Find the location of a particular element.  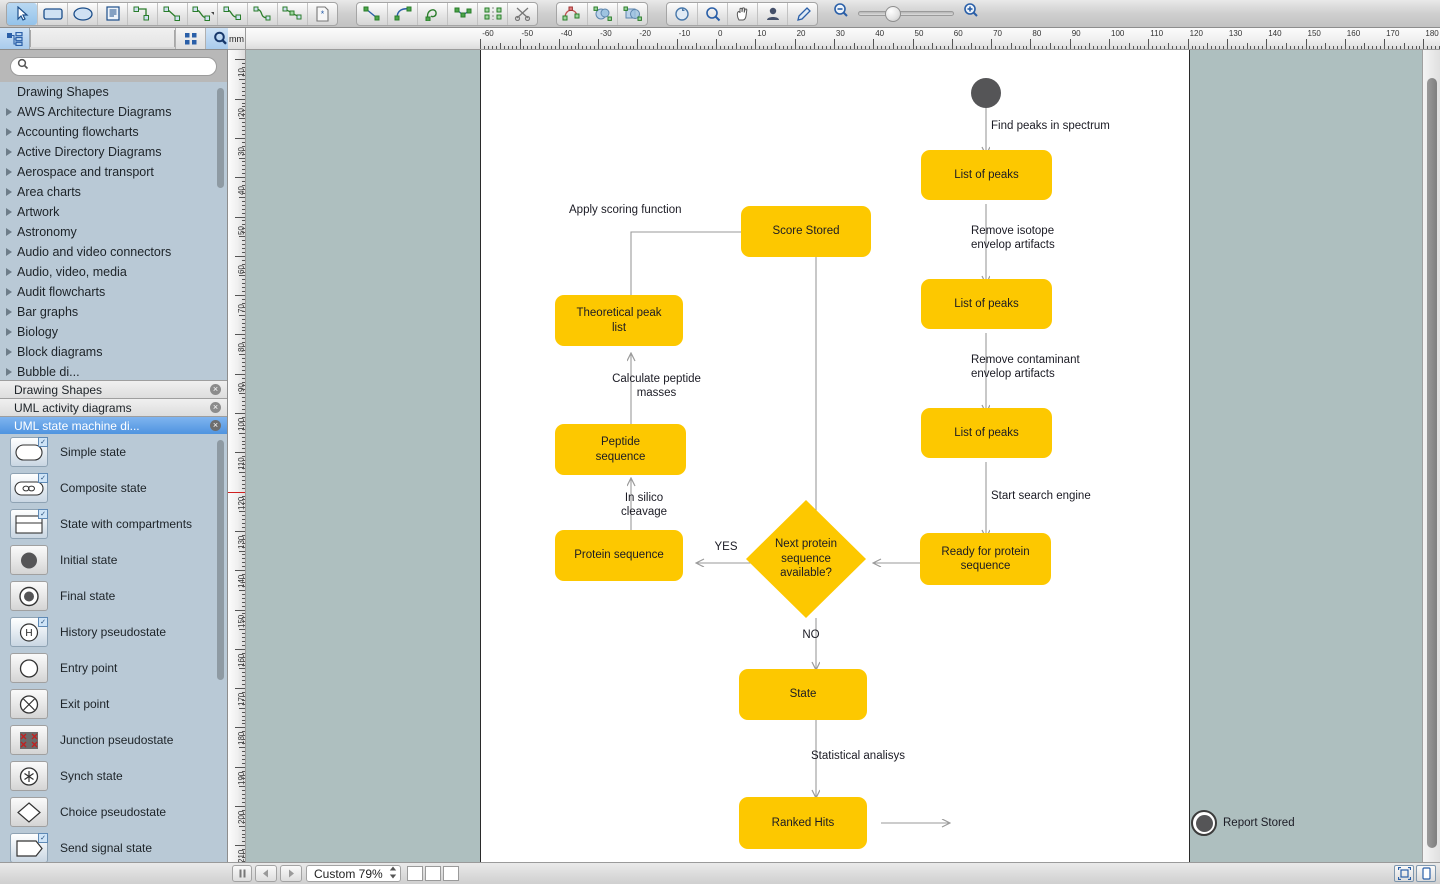

arc-tool-button is located at coordinates (402, 13).